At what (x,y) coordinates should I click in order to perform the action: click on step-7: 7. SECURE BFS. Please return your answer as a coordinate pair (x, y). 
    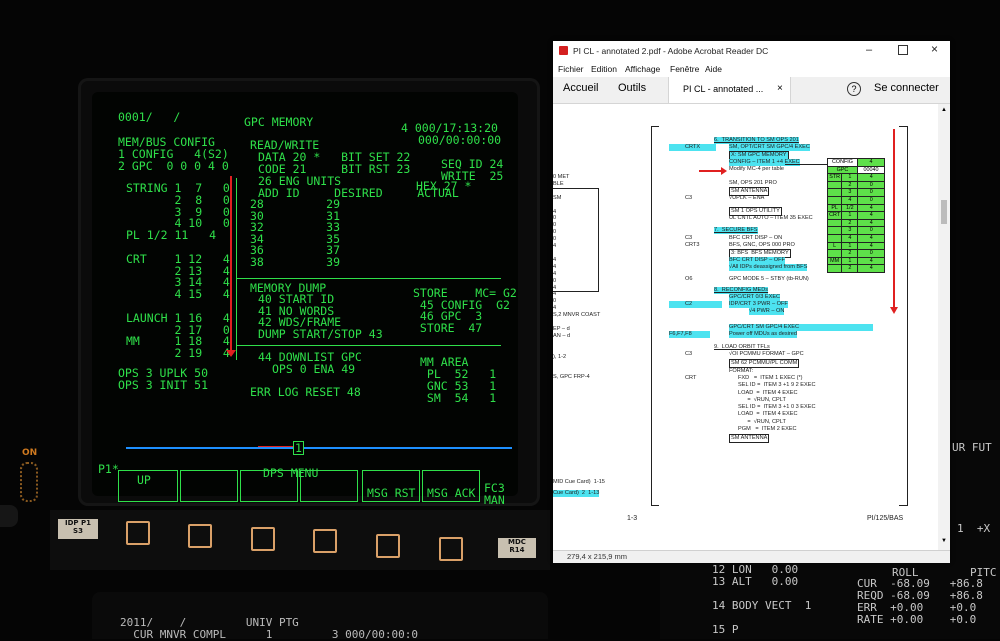
    Looking at the image, I should click on (736, 230).